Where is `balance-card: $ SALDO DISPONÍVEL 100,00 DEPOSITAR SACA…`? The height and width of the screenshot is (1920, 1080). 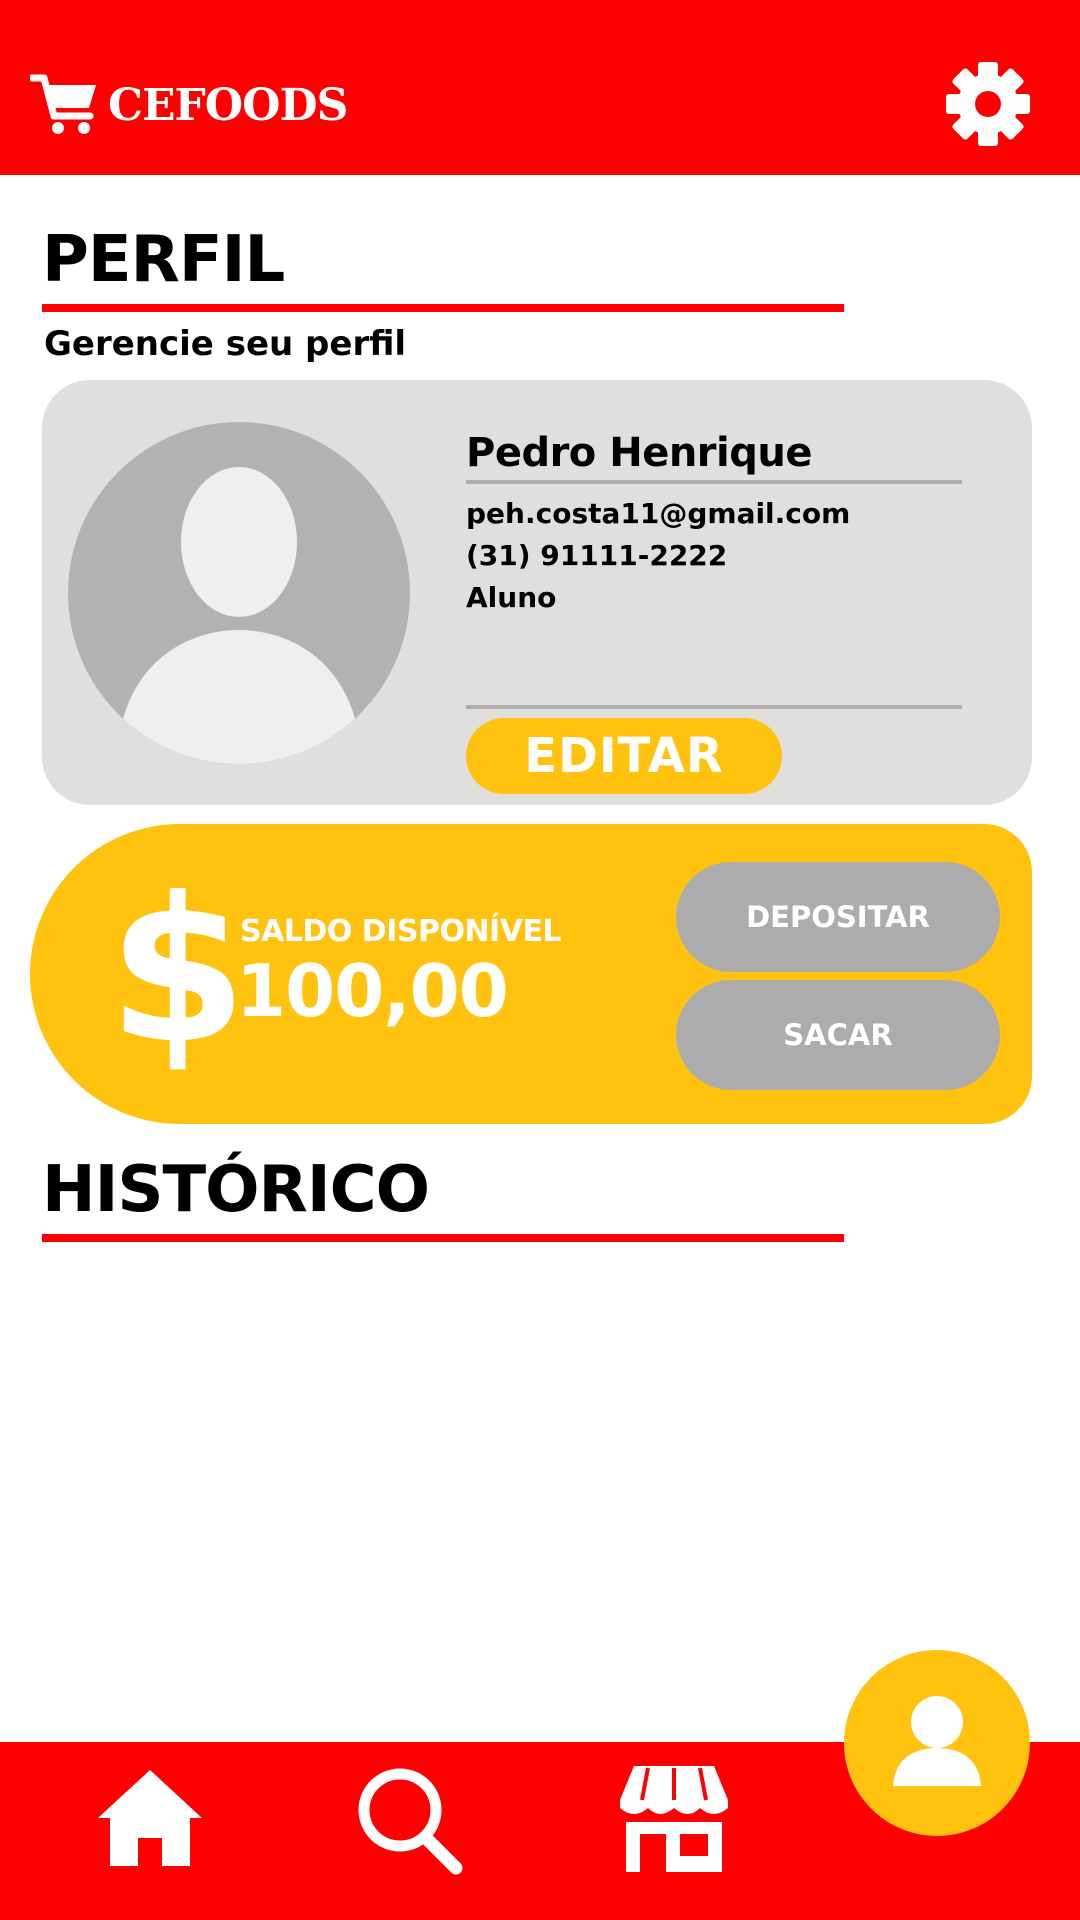 balance-card: $ SALDO DISPONÍVEL 100,00 DEPOSITAR SACA… is located at coordinates (531, 974).